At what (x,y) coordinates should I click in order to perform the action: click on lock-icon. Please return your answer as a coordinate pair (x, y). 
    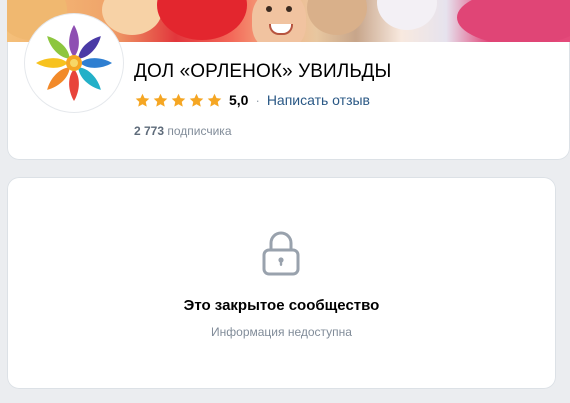
    Looking at the image, I should click on (281, 253).